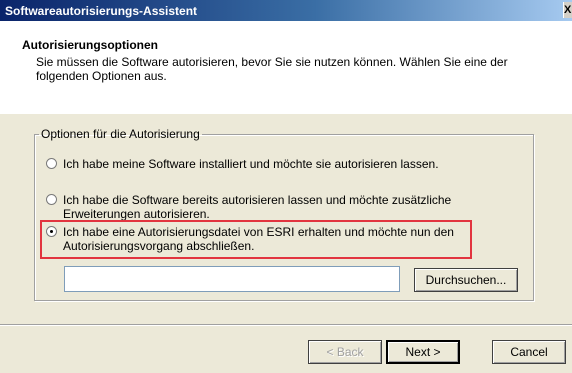 Image resolution: width=572 pixels, height=373 pixels. What do you see at coordinates (51, 231) in the screenshot?
I see `radio-button-selected` at bounding box center [51, 231].